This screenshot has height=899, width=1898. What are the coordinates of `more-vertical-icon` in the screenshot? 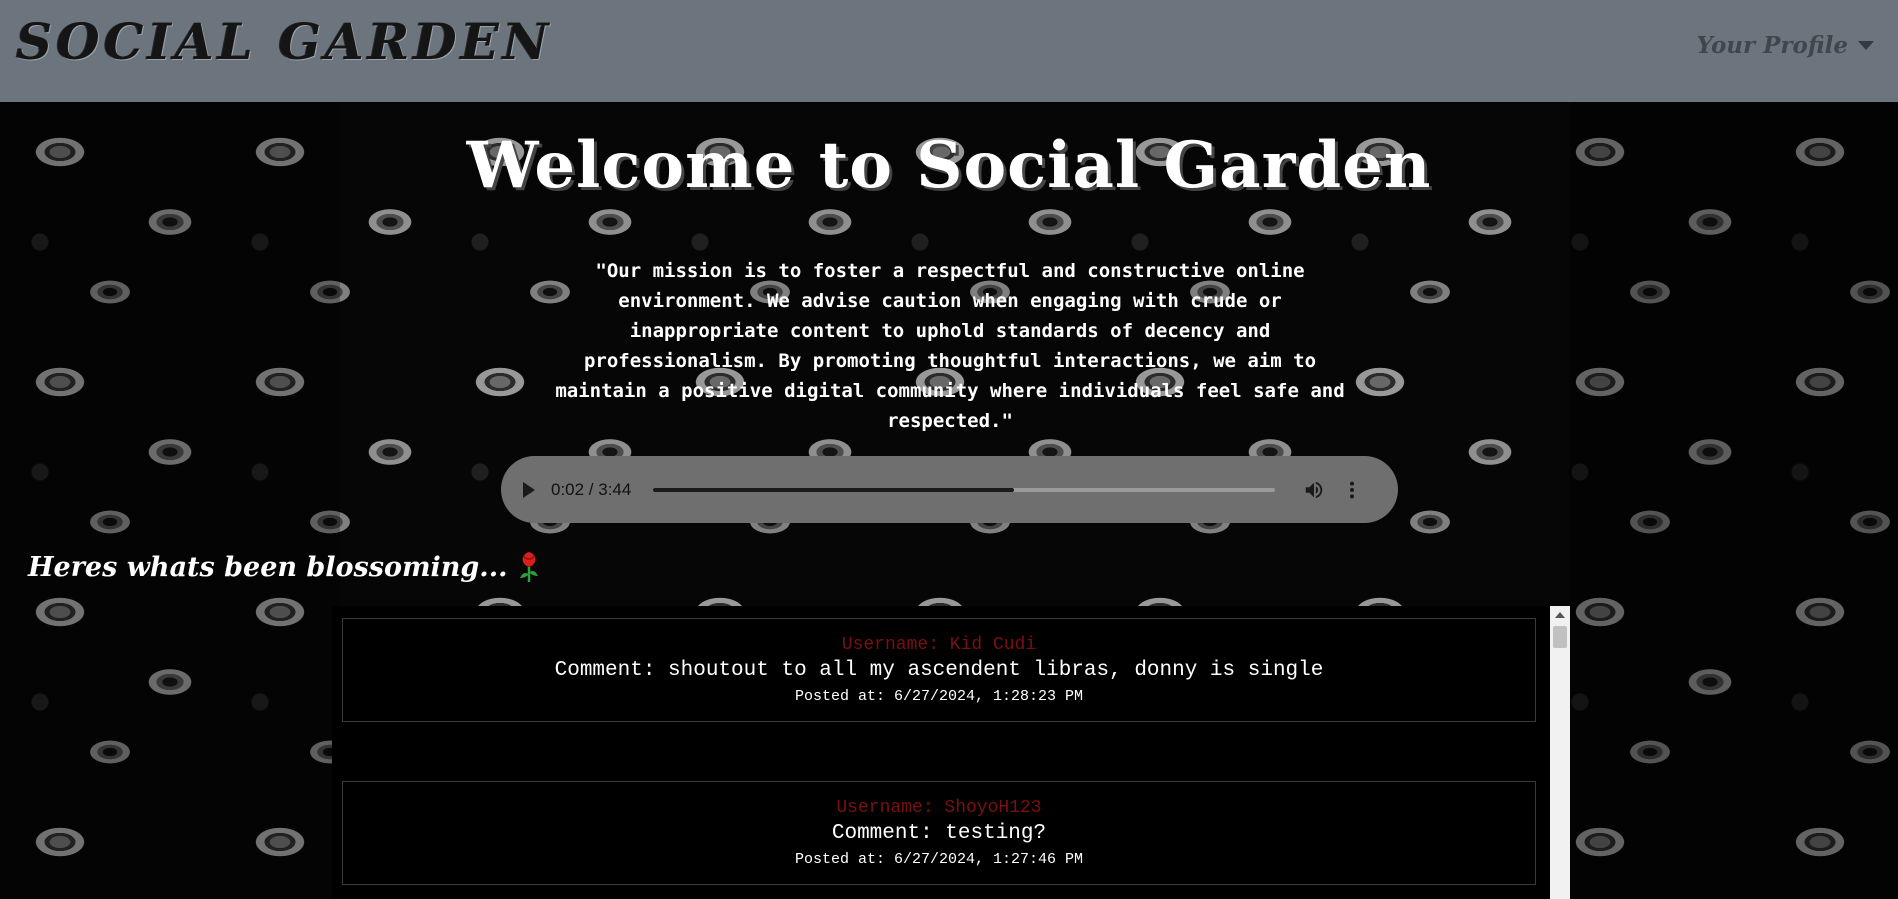 It's located at (1352, 490).